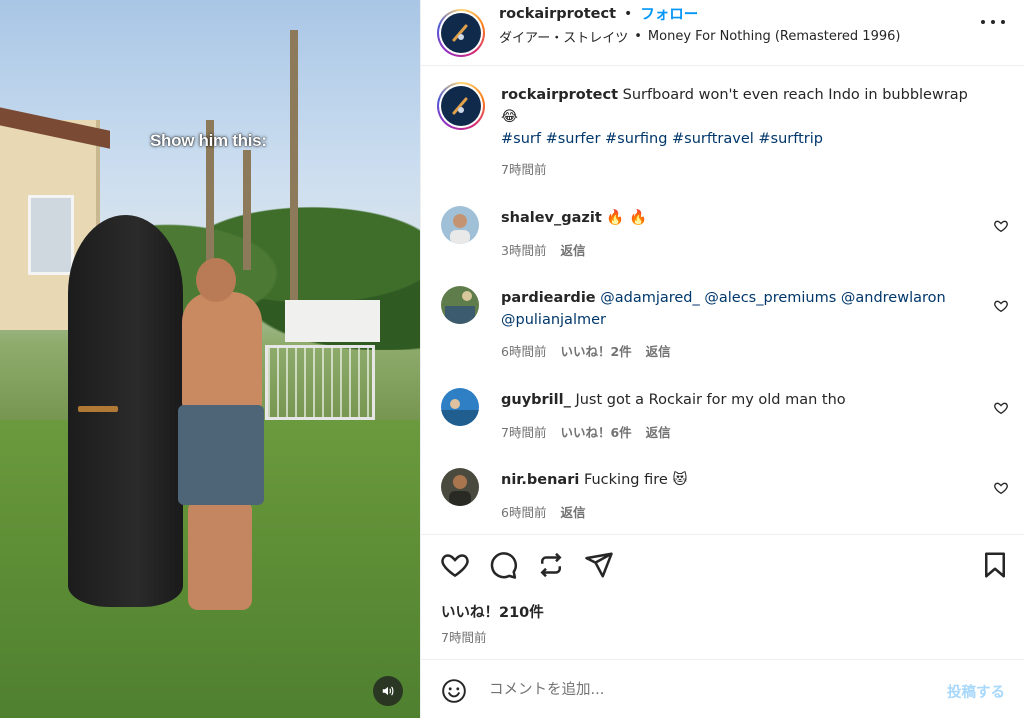 The image size is (1024, 718). I want to click on repost-icon, so click(551, 565).